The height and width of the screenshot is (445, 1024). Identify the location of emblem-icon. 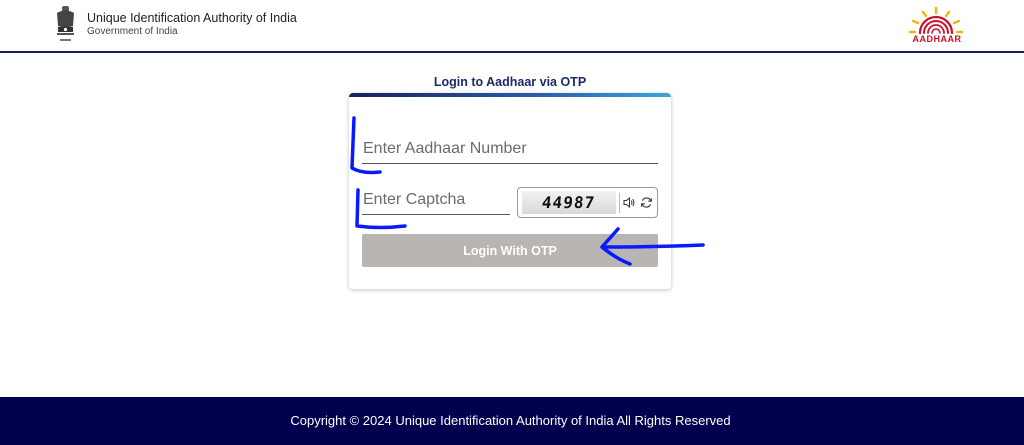
(65, 23).